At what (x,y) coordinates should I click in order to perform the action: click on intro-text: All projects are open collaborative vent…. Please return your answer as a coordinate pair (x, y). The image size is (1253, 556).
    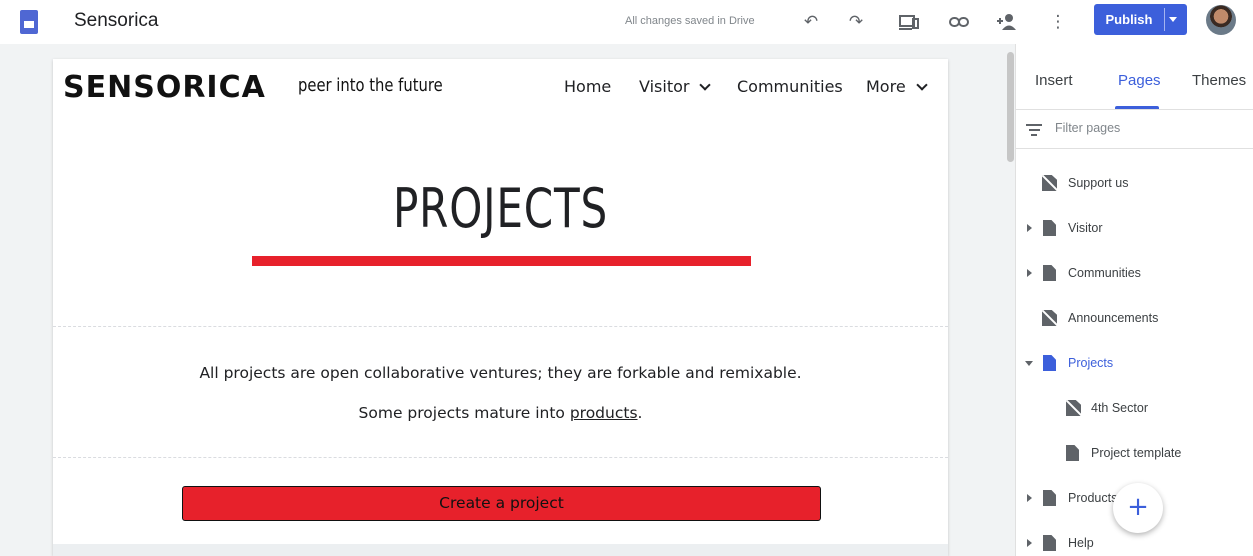
    Looking at the image, I should click on (500, 373).